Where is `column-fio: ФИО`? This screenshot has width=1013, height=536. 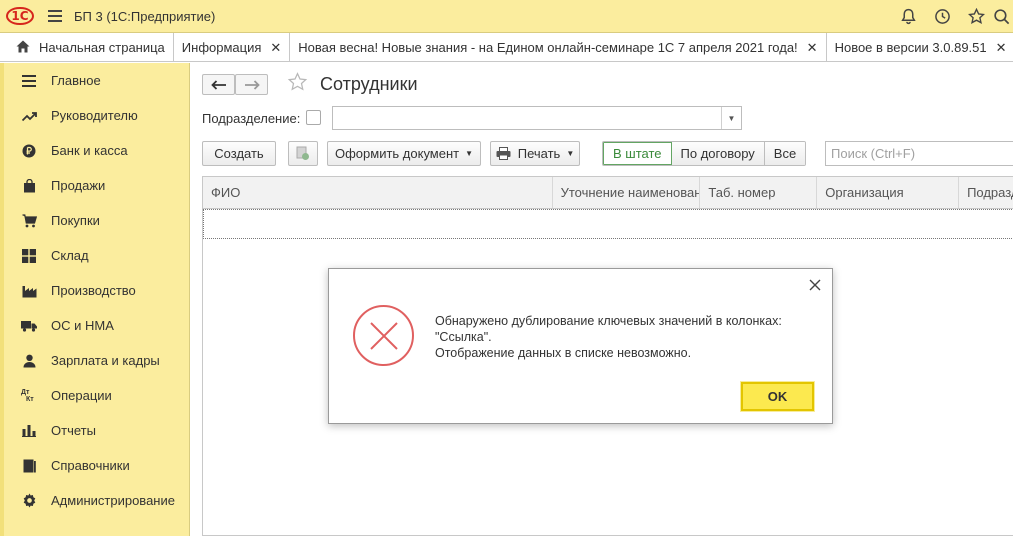
column-fio: ФИО is located at coordinates (378, 192).